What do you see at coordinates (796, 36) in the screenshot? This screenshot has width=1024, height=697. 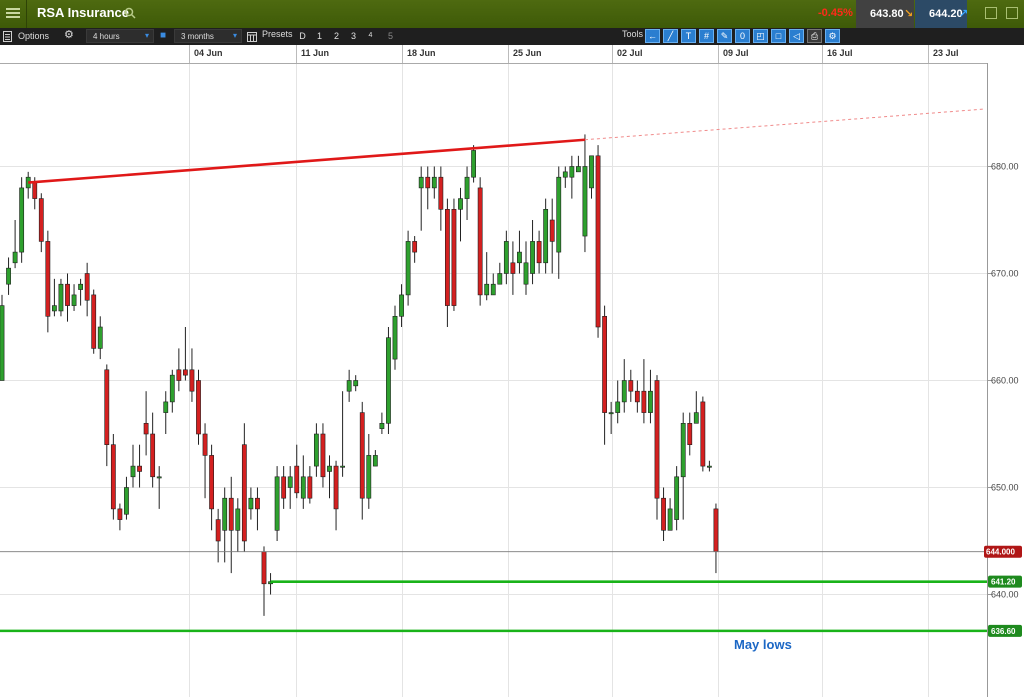 I see `label-tool-icon: ◁` at bounding box center [796, 36].